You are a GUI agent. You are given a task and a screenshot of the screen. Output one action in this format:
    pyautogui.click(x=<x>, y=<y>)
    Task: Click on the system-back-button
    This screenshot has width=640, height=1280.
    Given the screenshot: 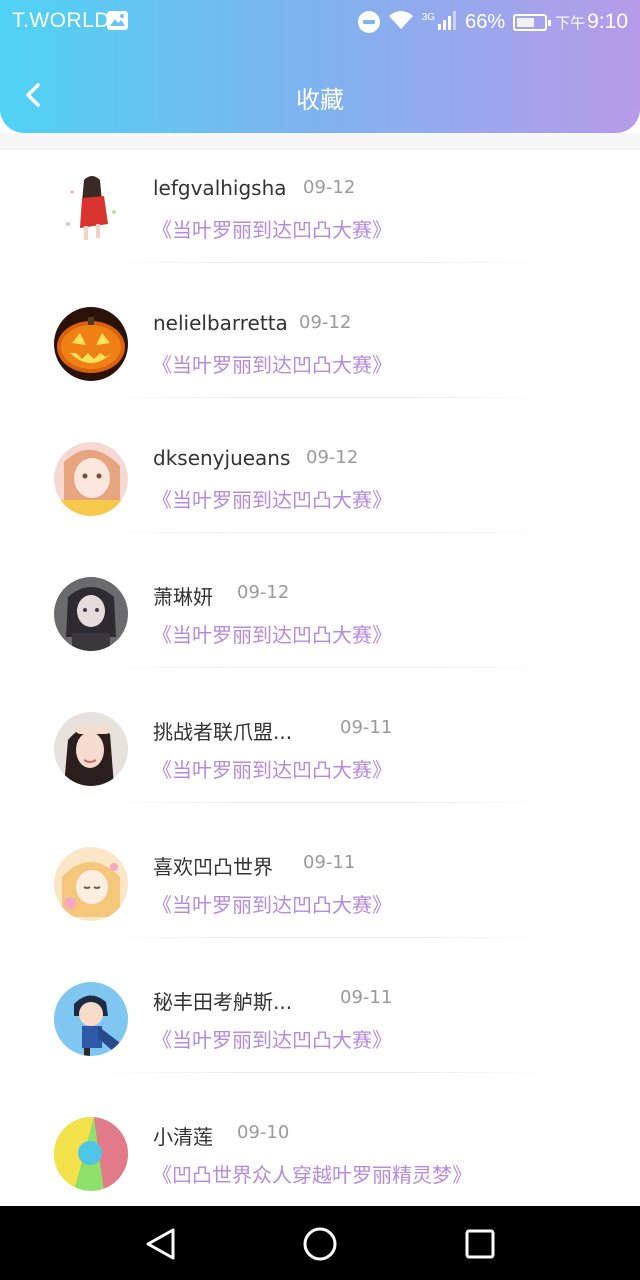 What is the action you would take?
    pyautogui.click(x=160, y=1244)
    